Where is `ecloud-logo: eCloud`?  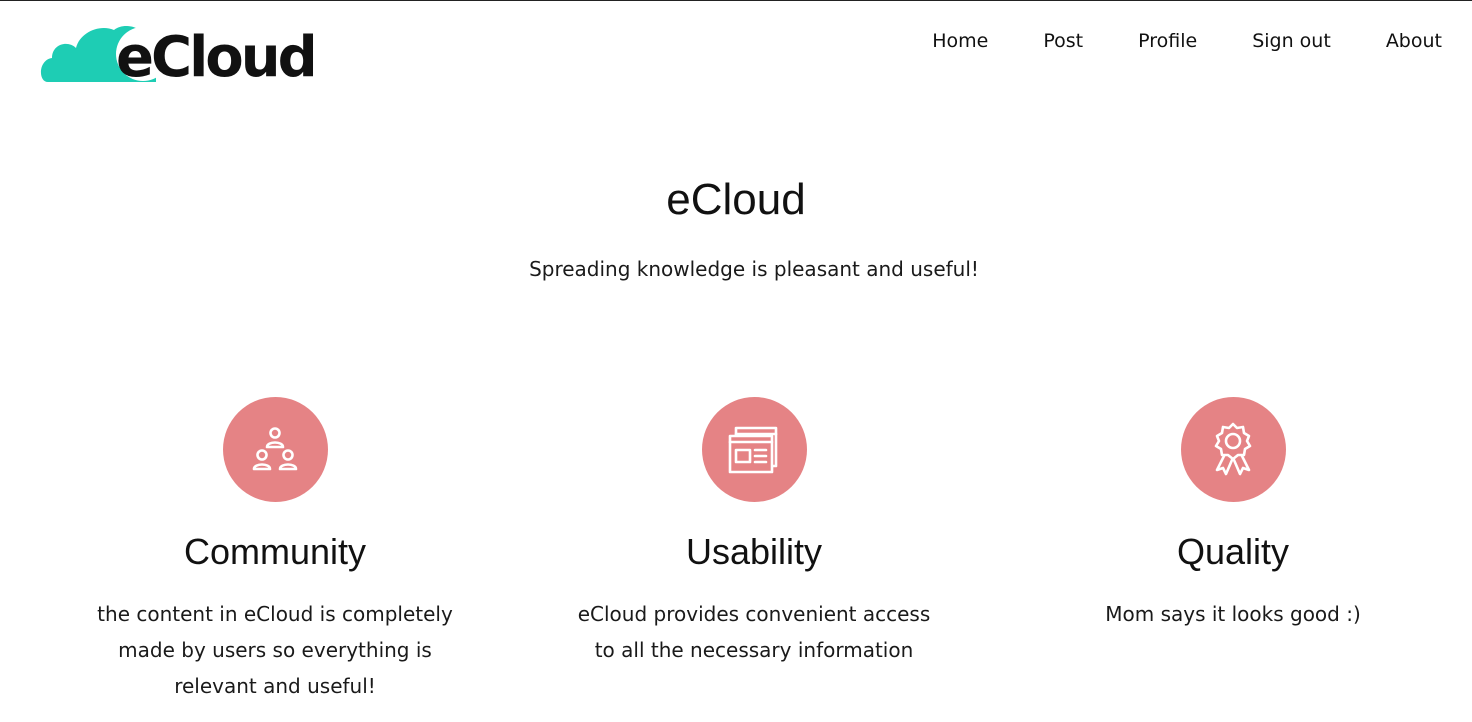
ecloud-logo: eCloud is located at coordinates (180, 52).